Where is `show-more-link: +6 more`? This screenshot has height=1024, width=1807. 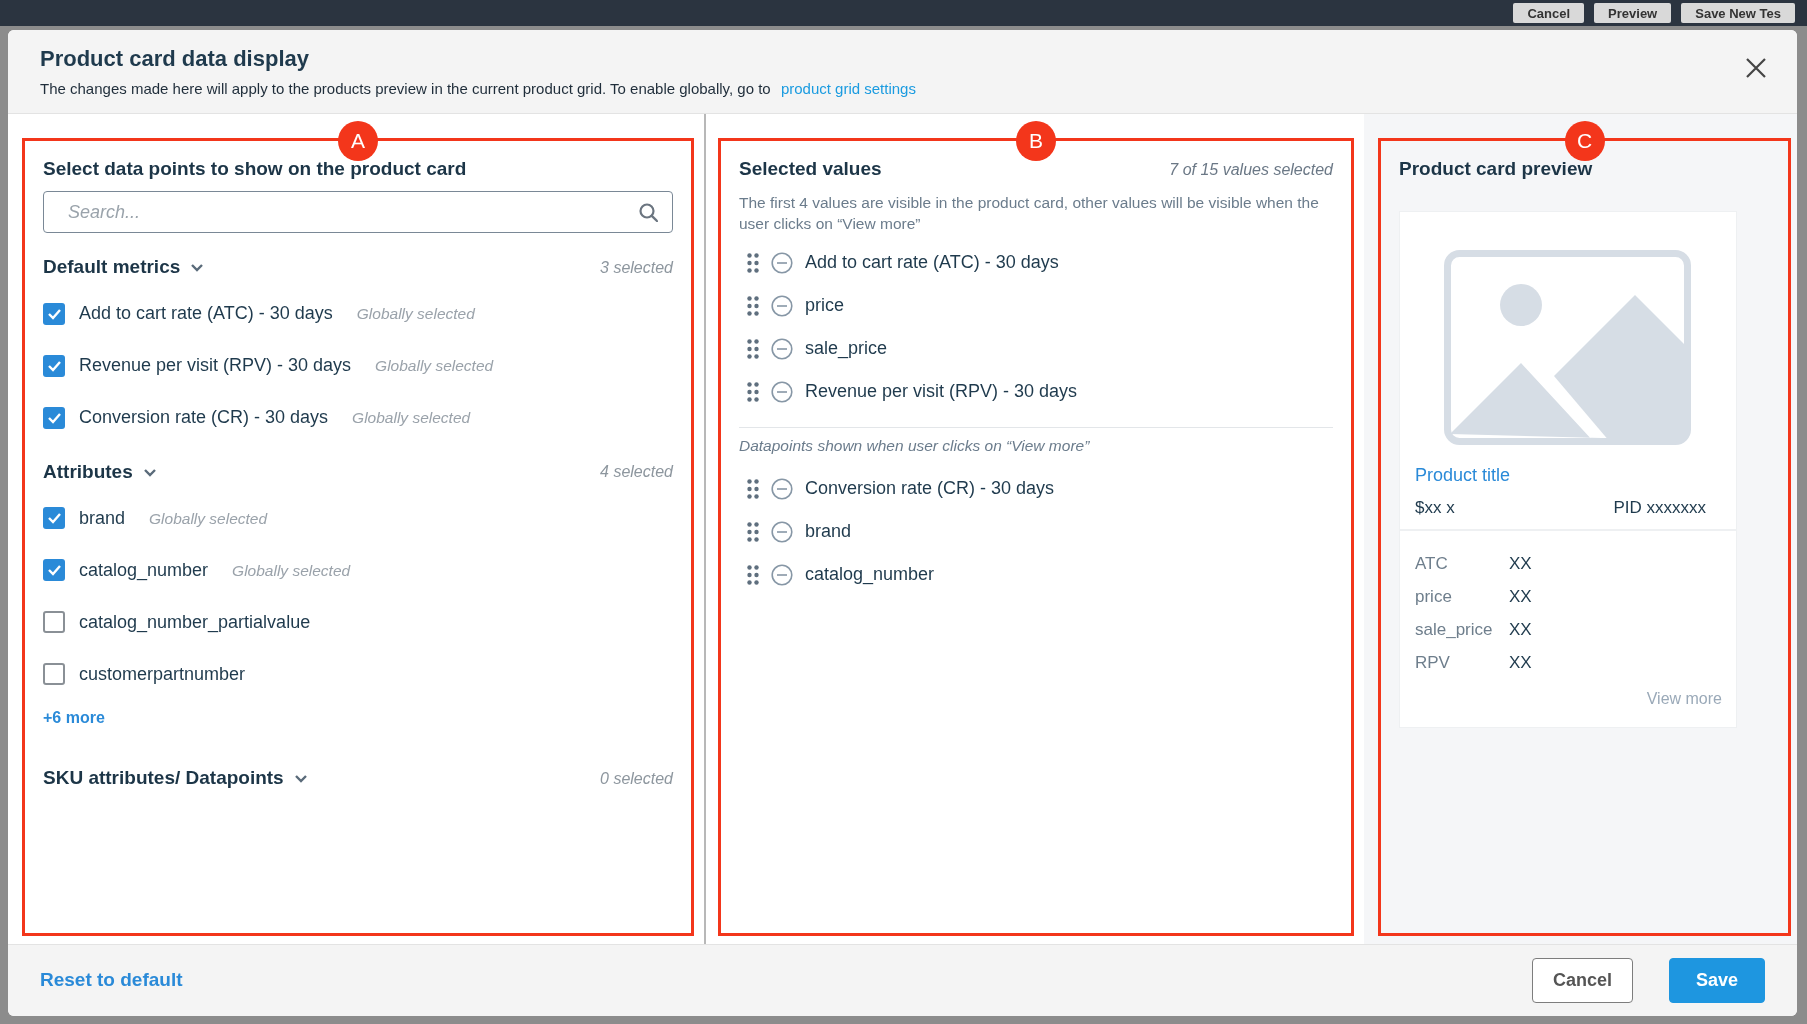
show-more-link: +6 more is located at coordinates (74, 718).